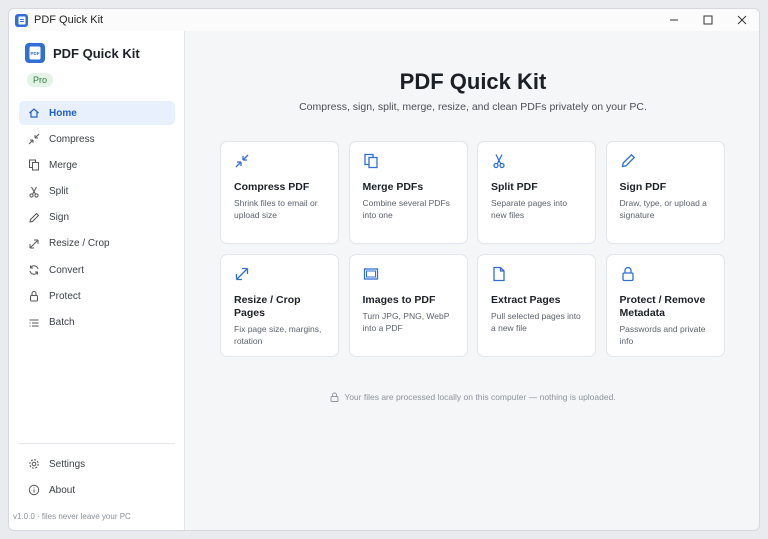  Describe the element at coordinates (97, 323) in the screenshot. I see `sidebar-item-batch: Batch` at that location.